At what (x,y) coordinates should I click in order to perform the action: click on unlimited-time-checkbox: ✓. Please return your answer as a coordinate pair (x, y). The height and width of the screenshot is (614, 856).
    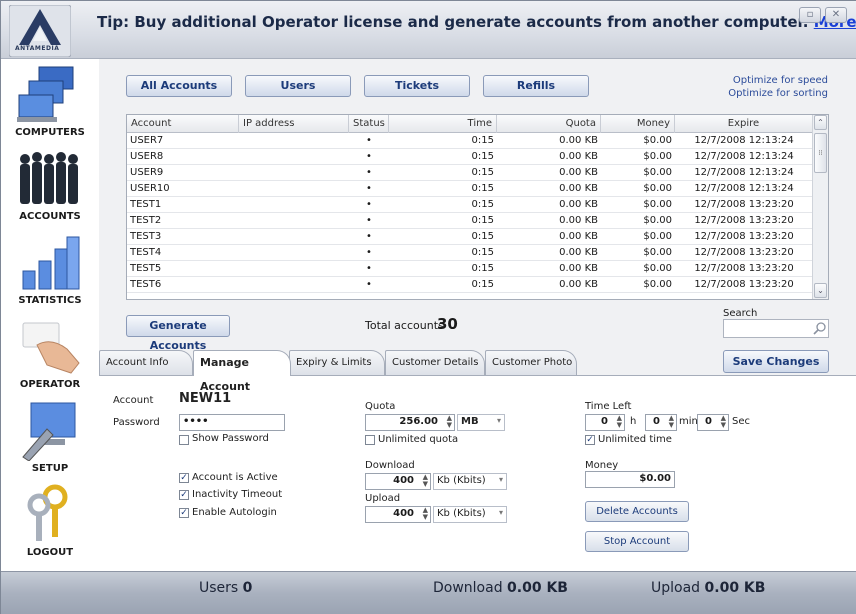
    Looking at the image, I should click on (590, 440).